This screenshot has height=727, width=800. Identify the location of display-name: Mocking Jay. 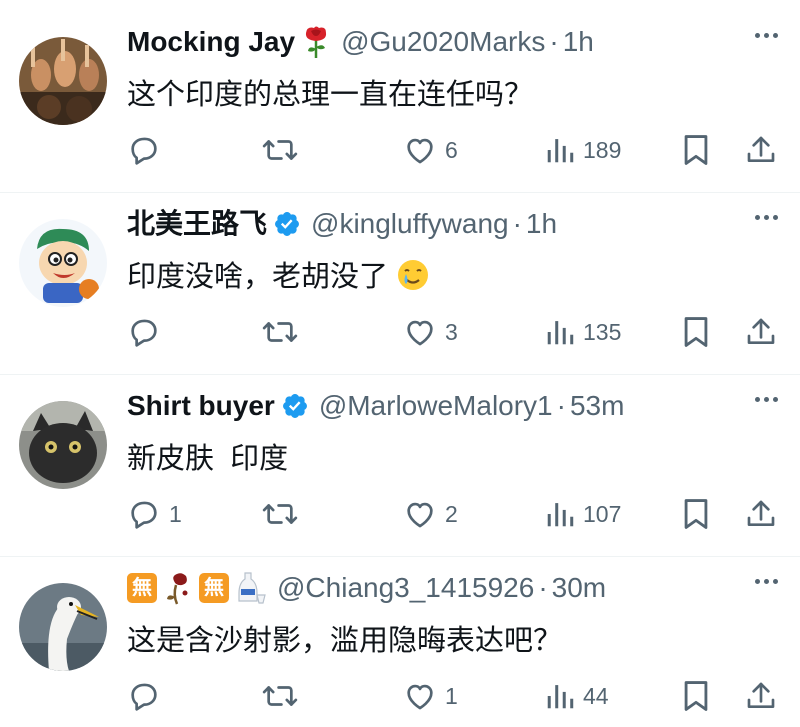
(211, 42).